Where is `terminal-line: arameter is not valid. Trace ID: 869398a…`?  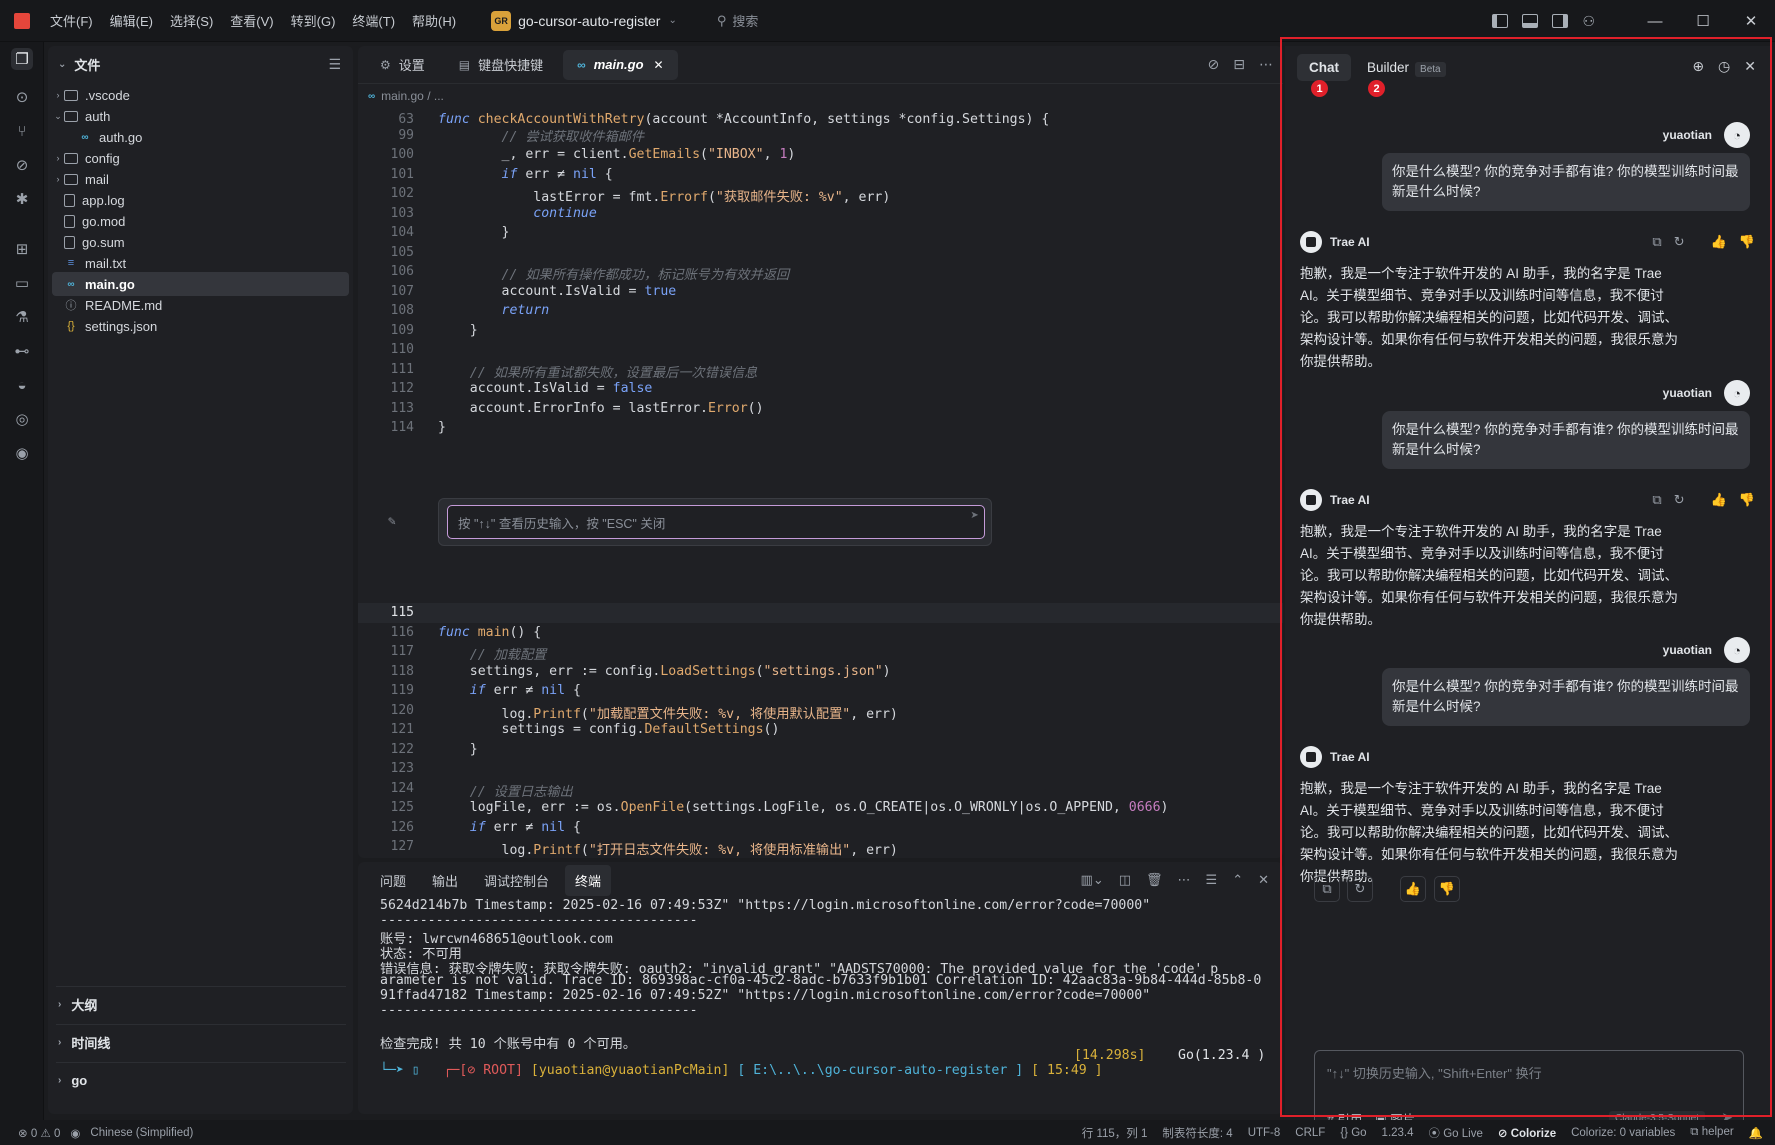 terminal-line: arameter is not valid. Trace ID: 869398a… is located at coordinates (821, 980).